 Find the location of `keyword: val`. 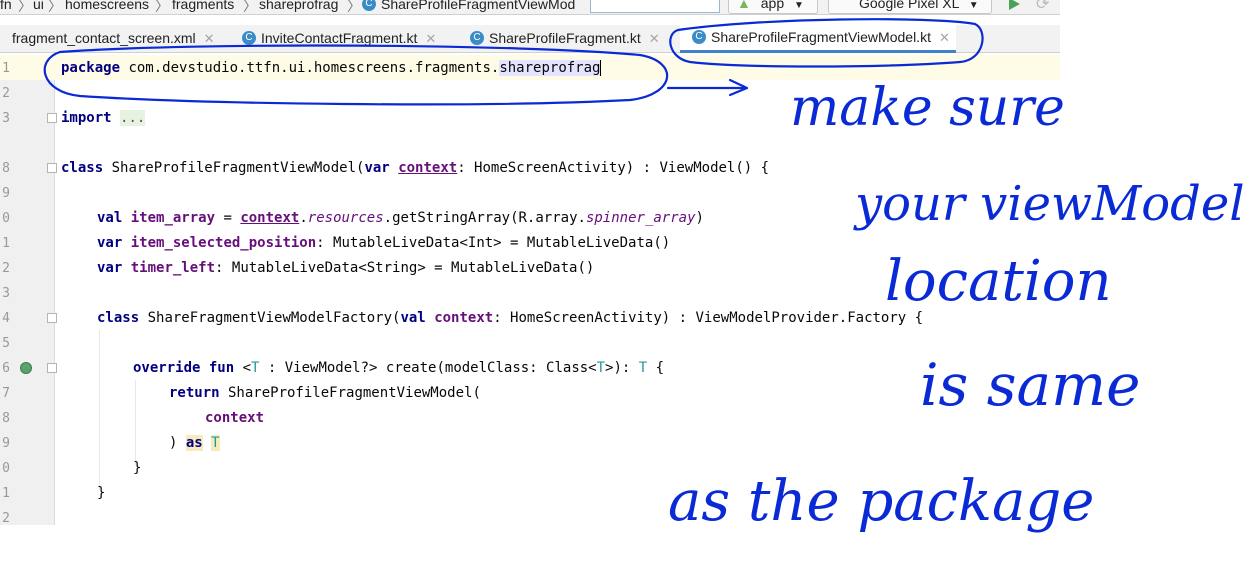

keyword: val is located at coordinates (413, 318).